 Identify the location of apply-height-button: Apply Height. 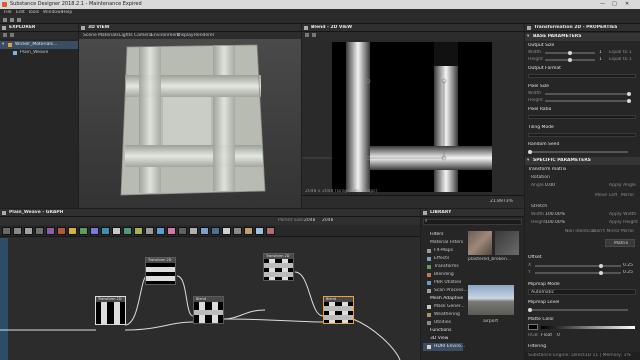
(623, 223).